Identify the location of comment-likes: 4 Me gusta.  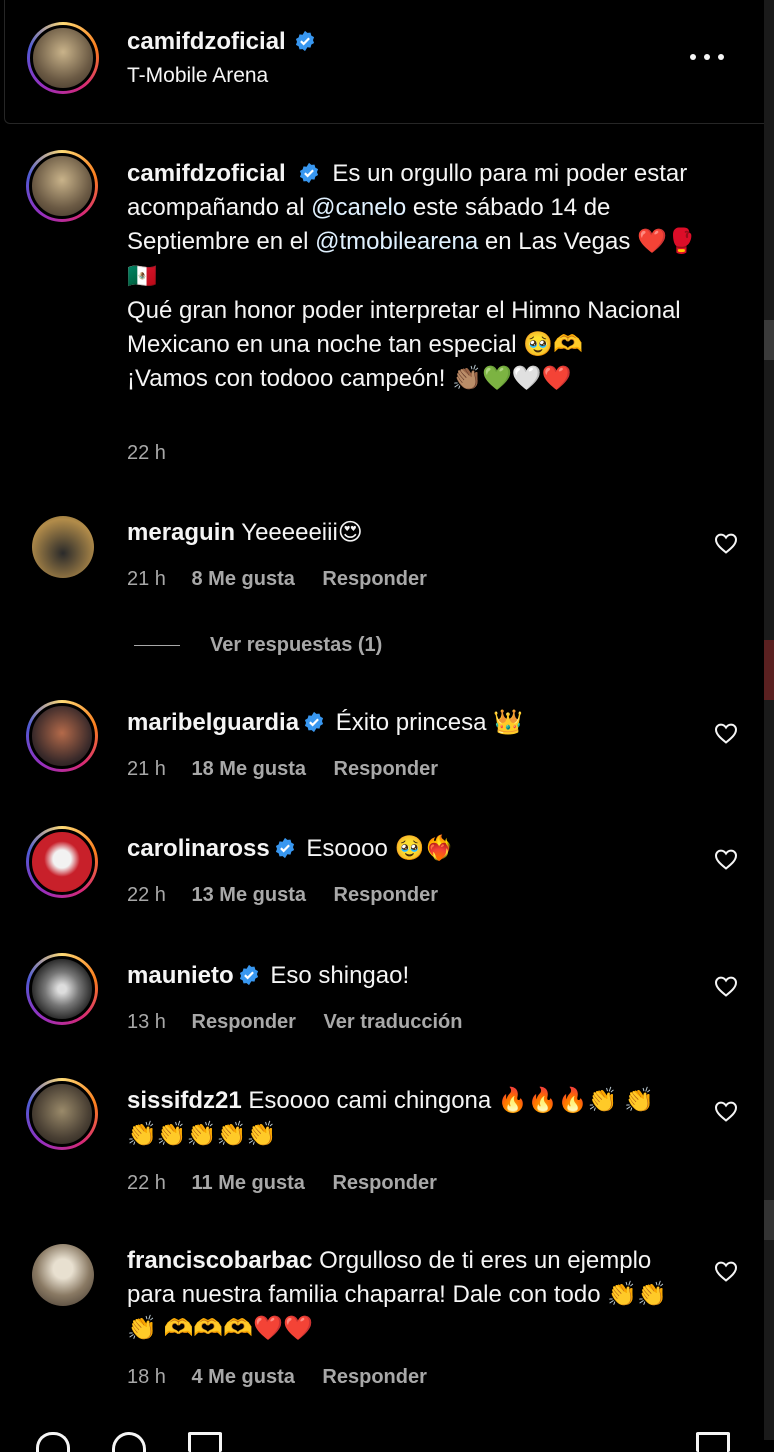
(243, 1377).